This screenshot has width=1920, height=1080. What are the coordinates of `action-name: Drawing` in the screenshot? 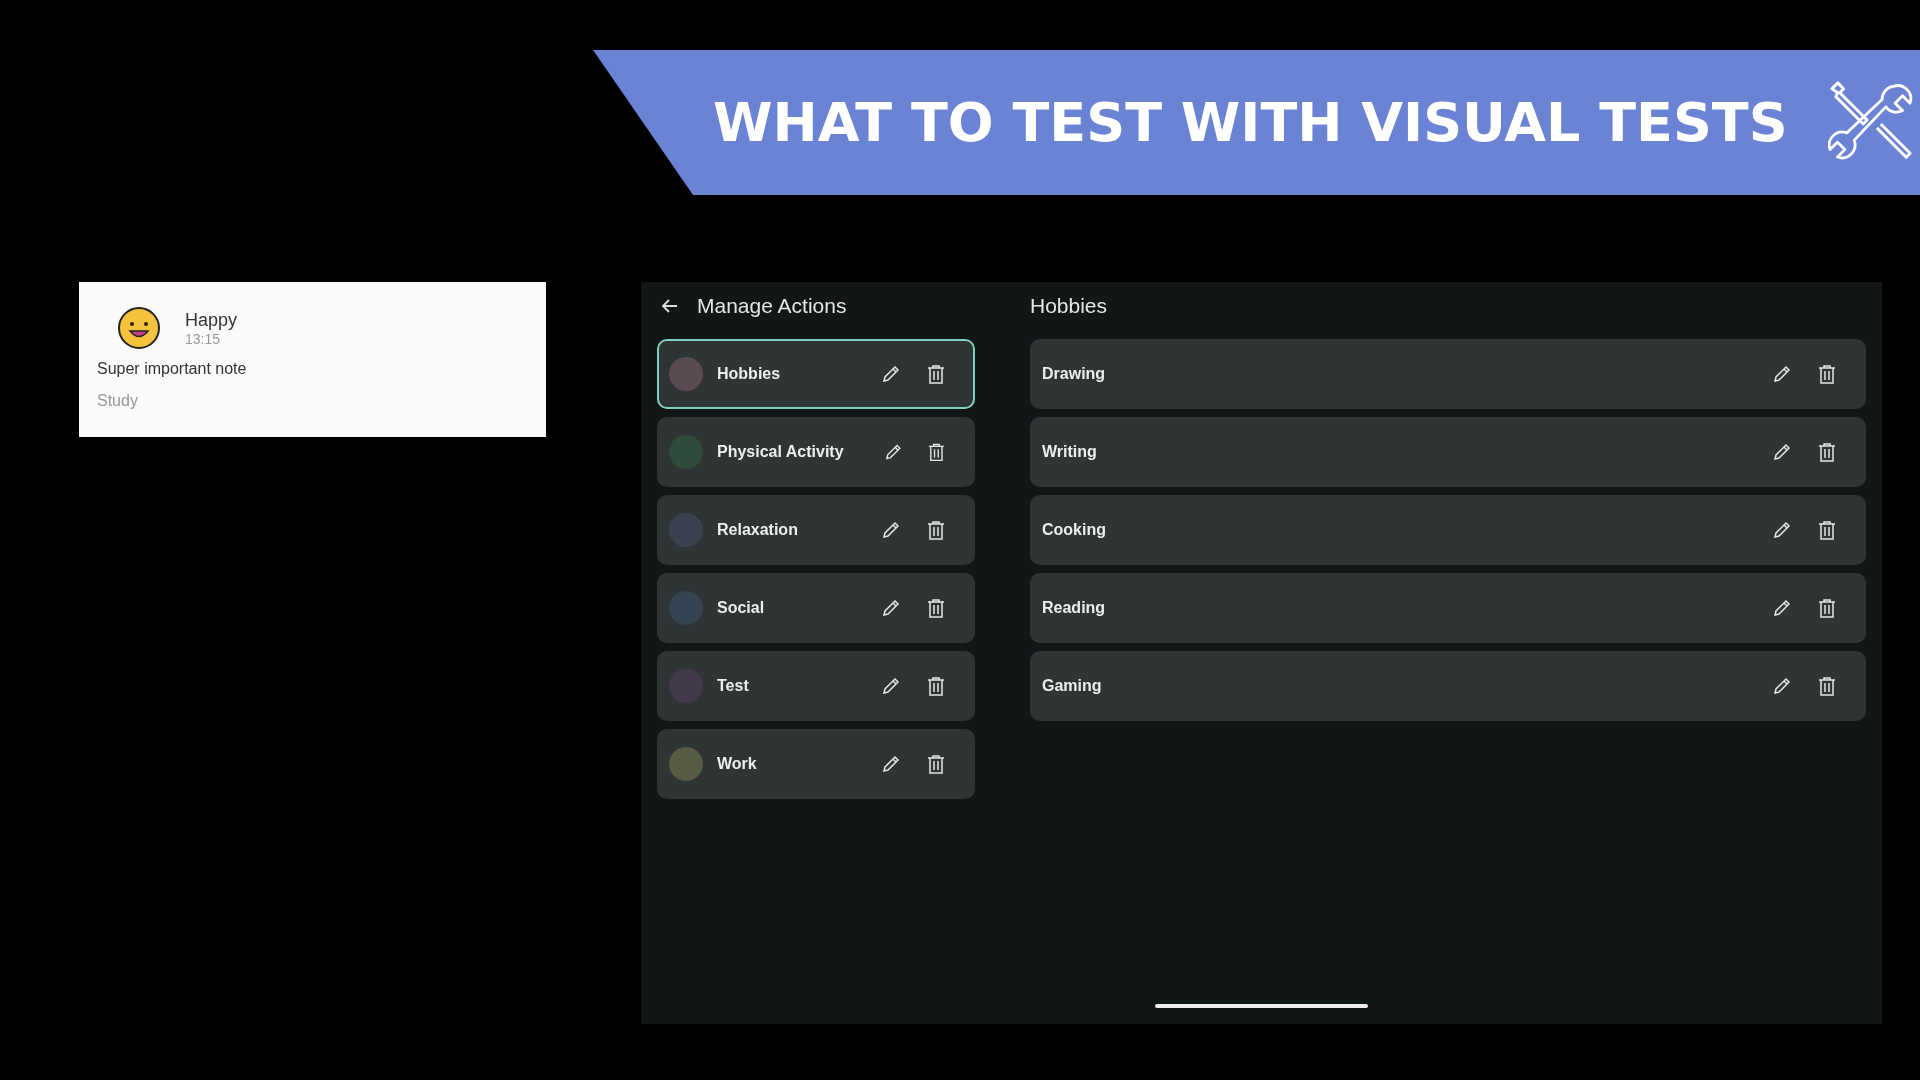 It's located at (1074, 374).